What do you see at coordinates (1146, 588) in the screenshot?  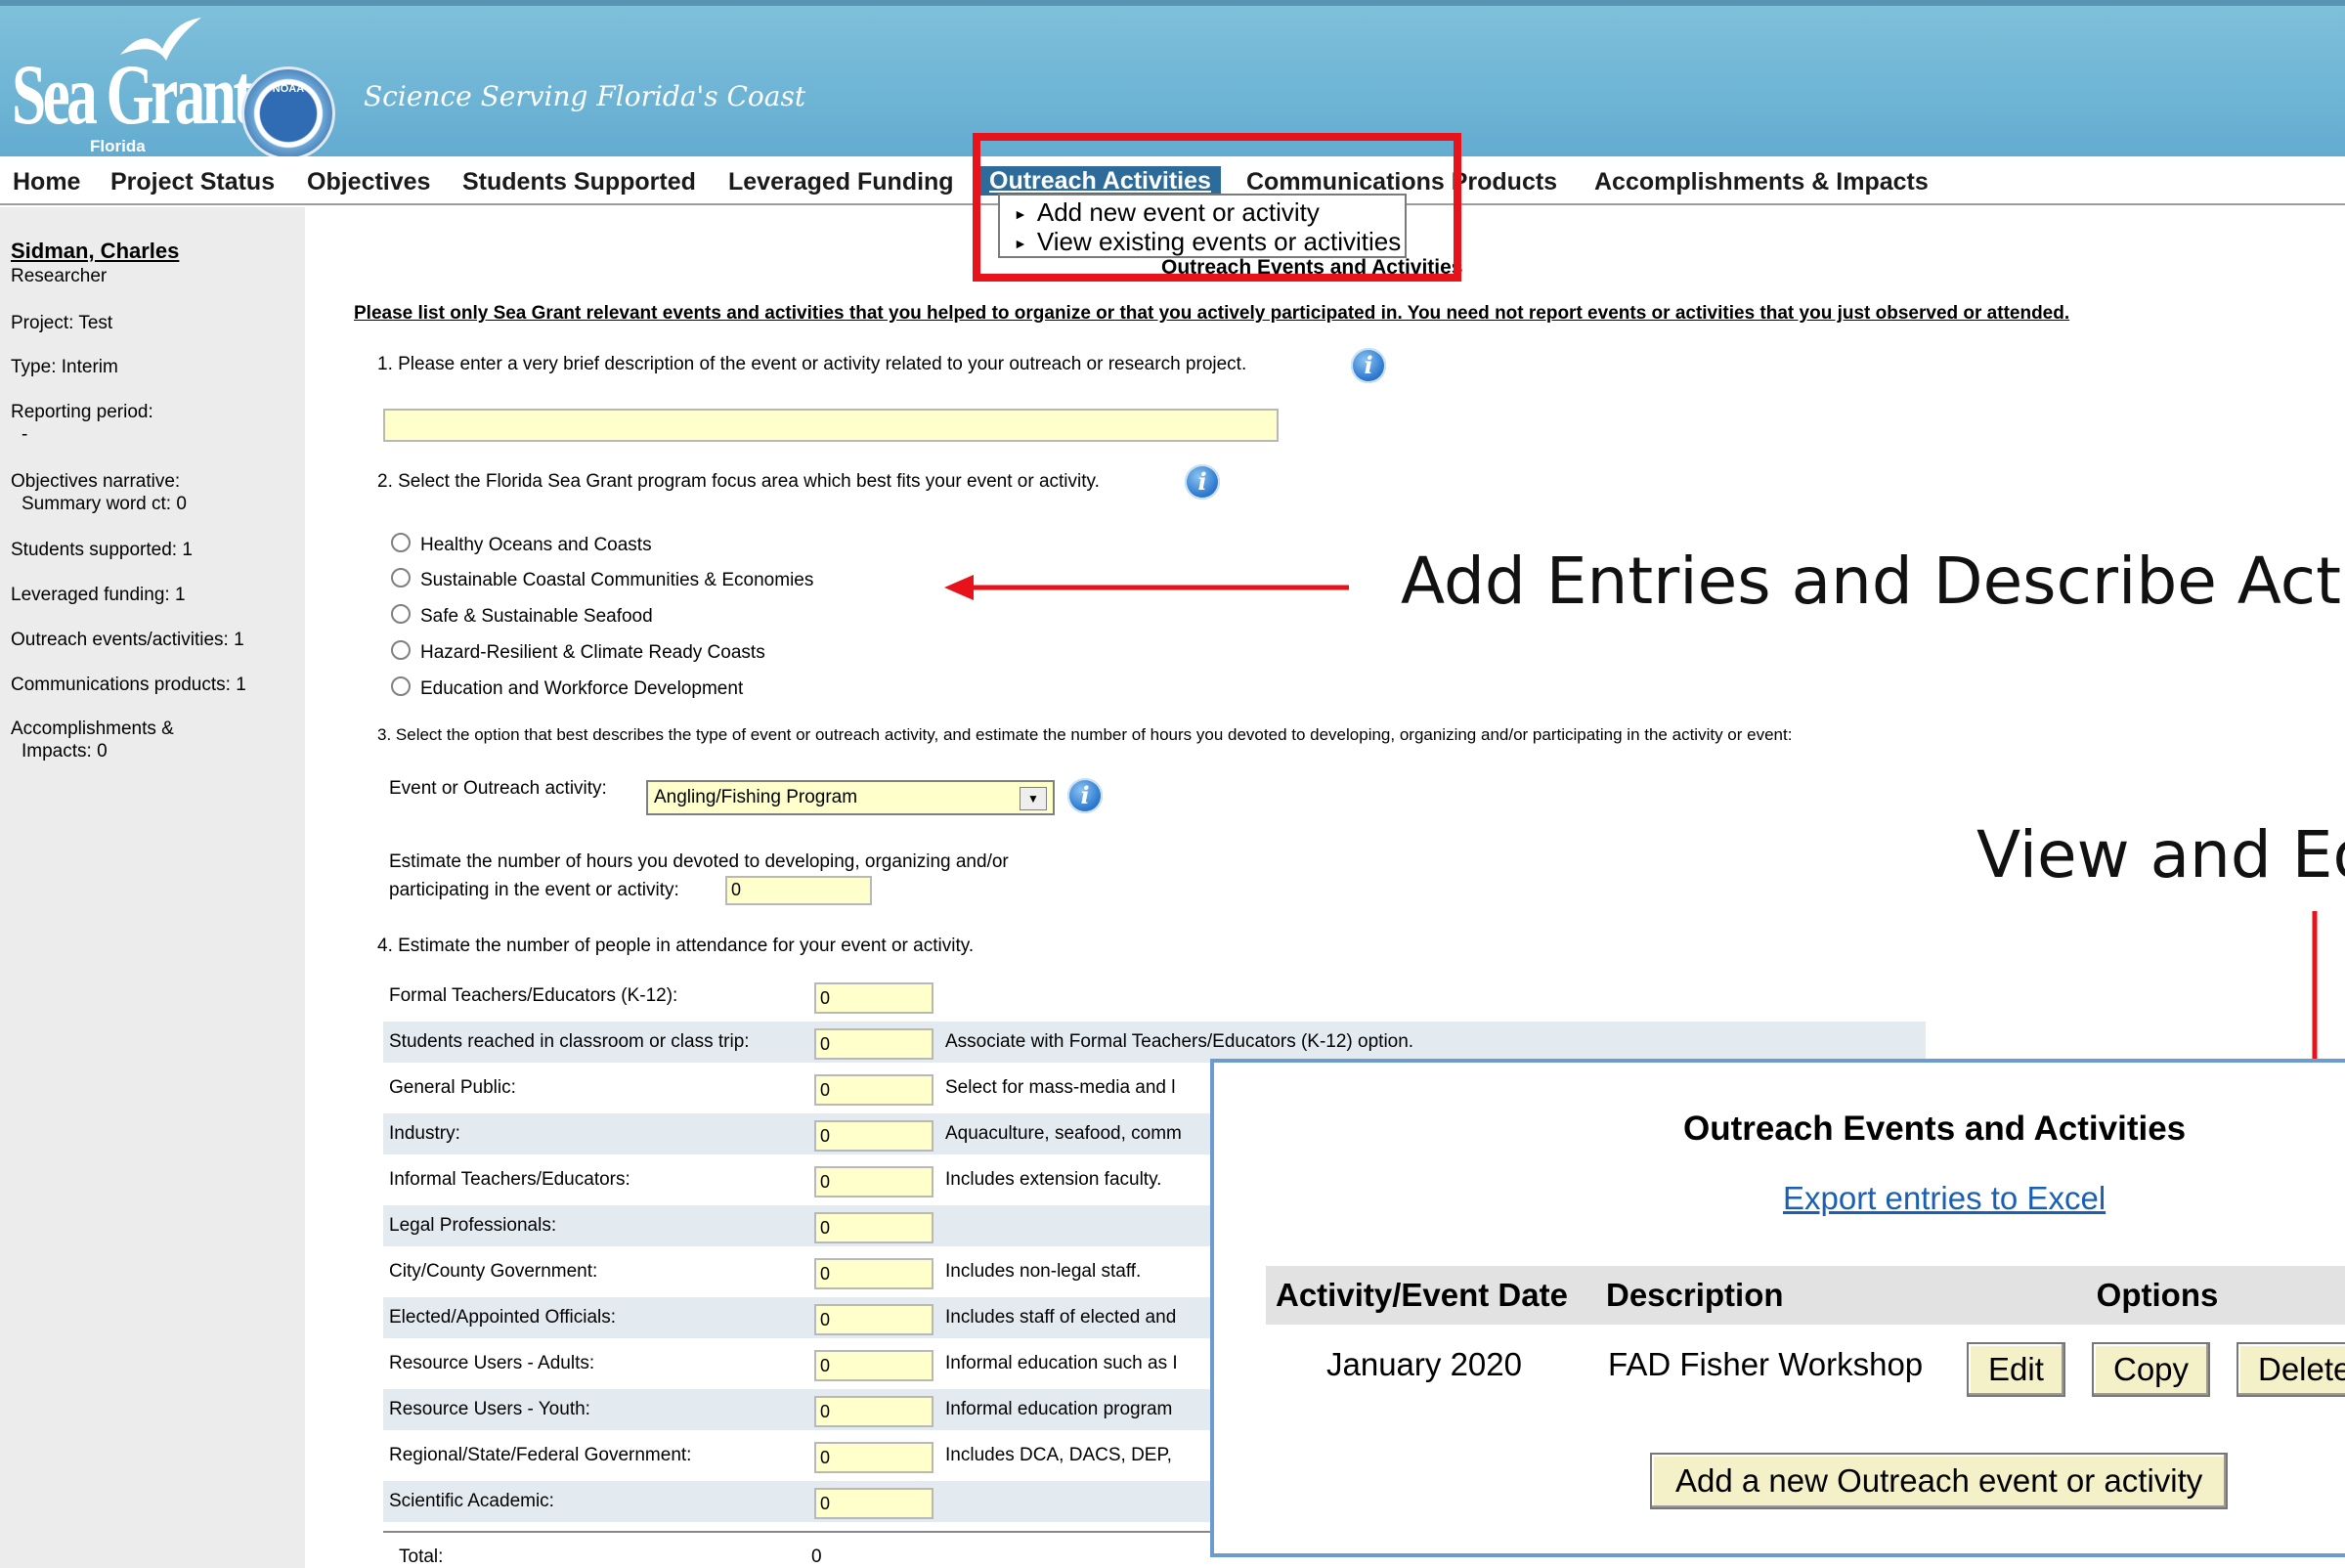 I see `arrow-left-icon` at bounding box center [1146, 588].